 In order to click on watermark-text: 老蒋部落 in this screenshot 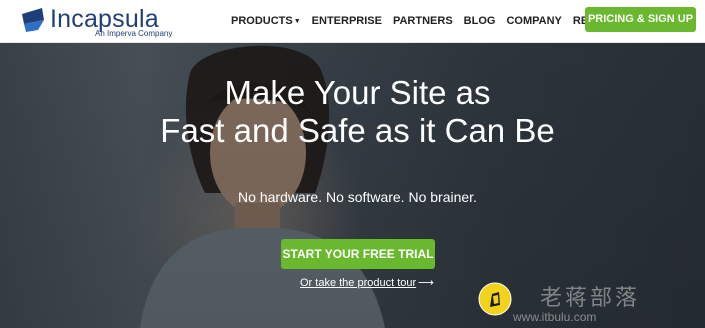, I will do `click(590, 298)`.